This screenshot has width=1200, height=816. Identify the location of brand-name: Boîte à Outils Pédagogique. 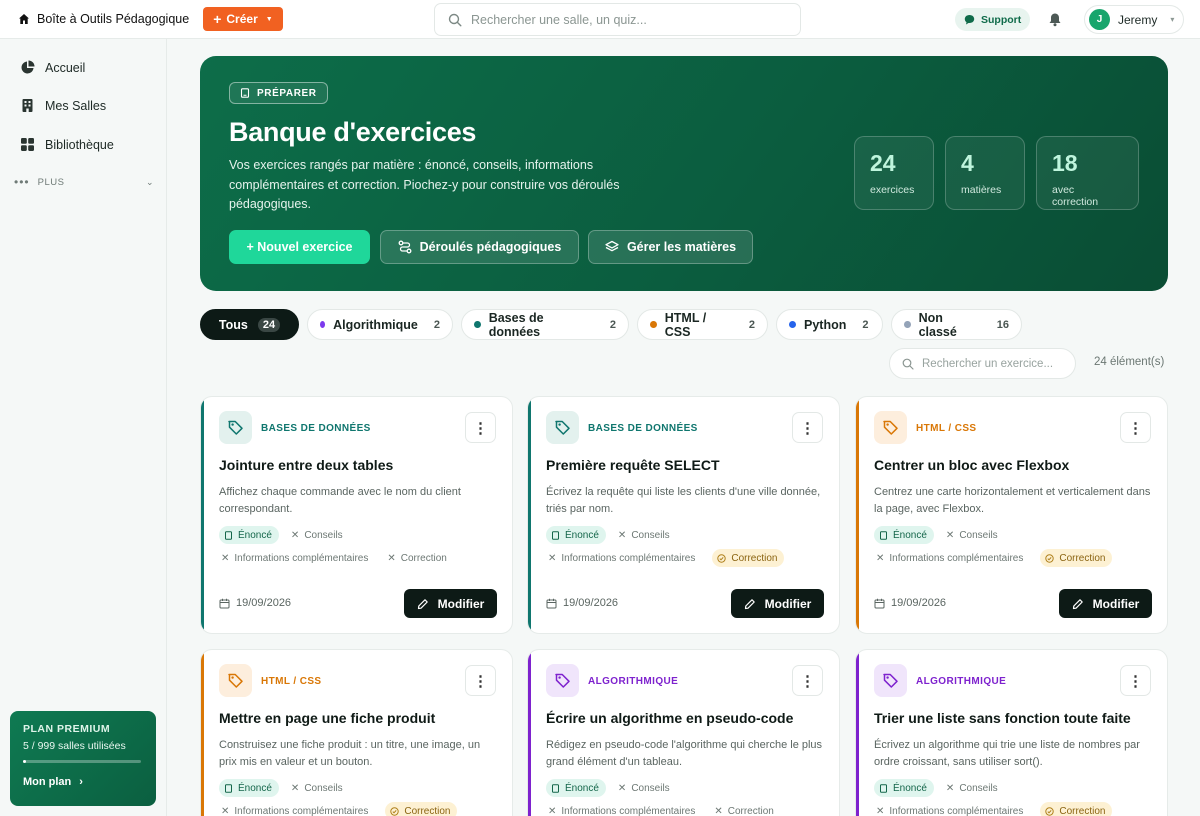
(113, 19).